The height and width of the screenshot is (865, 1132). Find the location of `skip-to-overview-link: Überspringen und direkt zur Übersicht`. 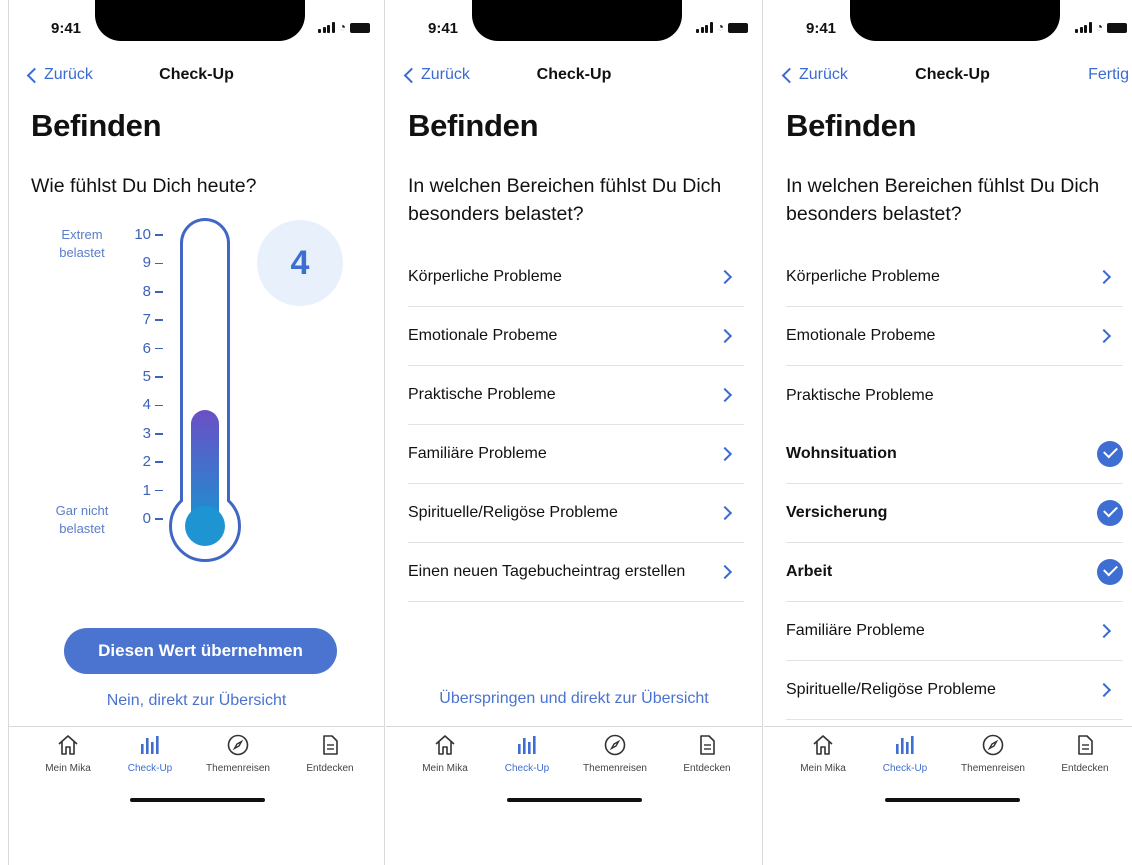

skip-to-overview-link: Überspringen und direkt zur Übersicht is located at coordinates (574, 699).